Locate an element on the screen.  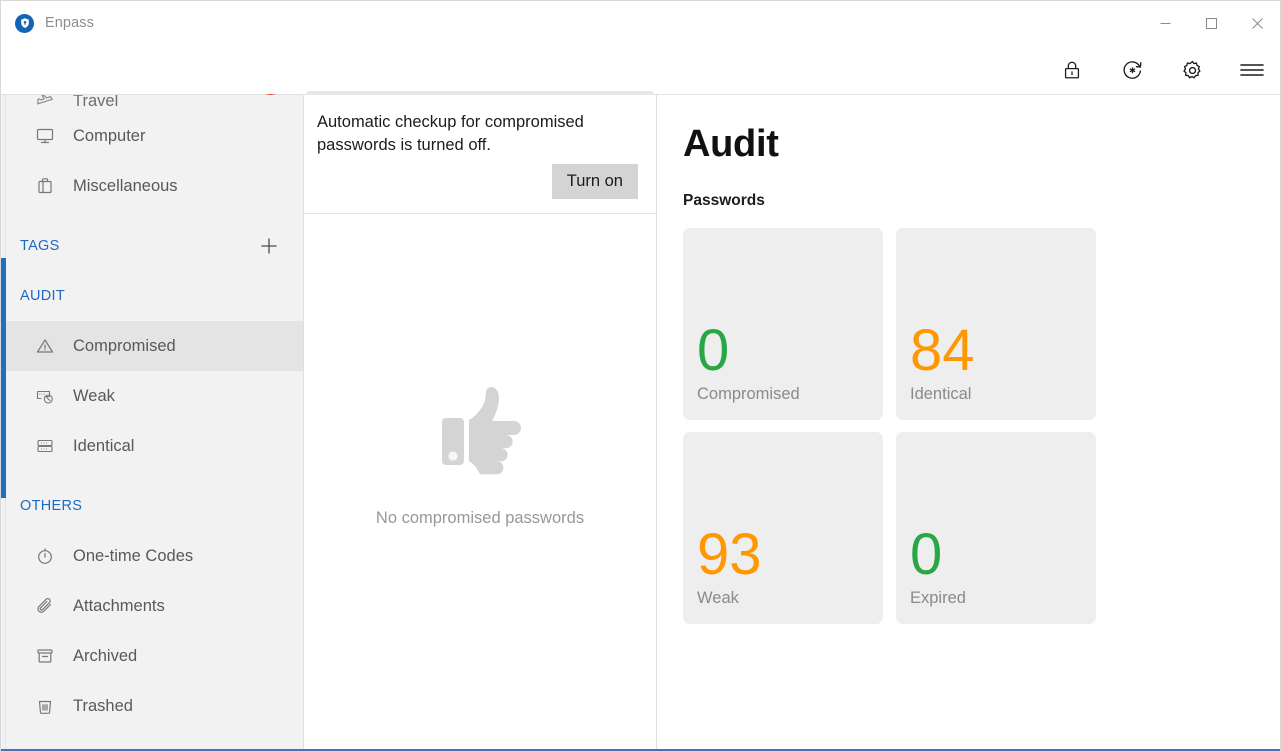
stopwatch-icon is located at coordinates (45, 556).